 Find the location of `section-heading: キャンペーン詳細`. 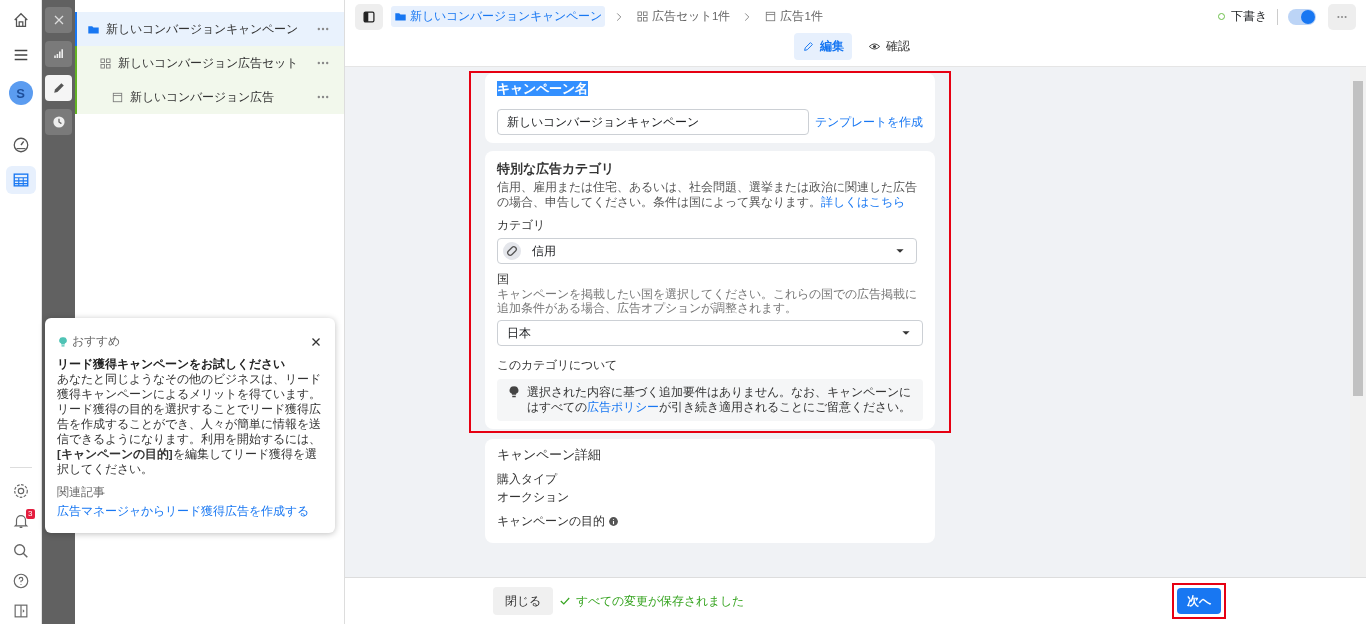

section-heading: キャンペーン詳細 is located at coordinates (549, 455).